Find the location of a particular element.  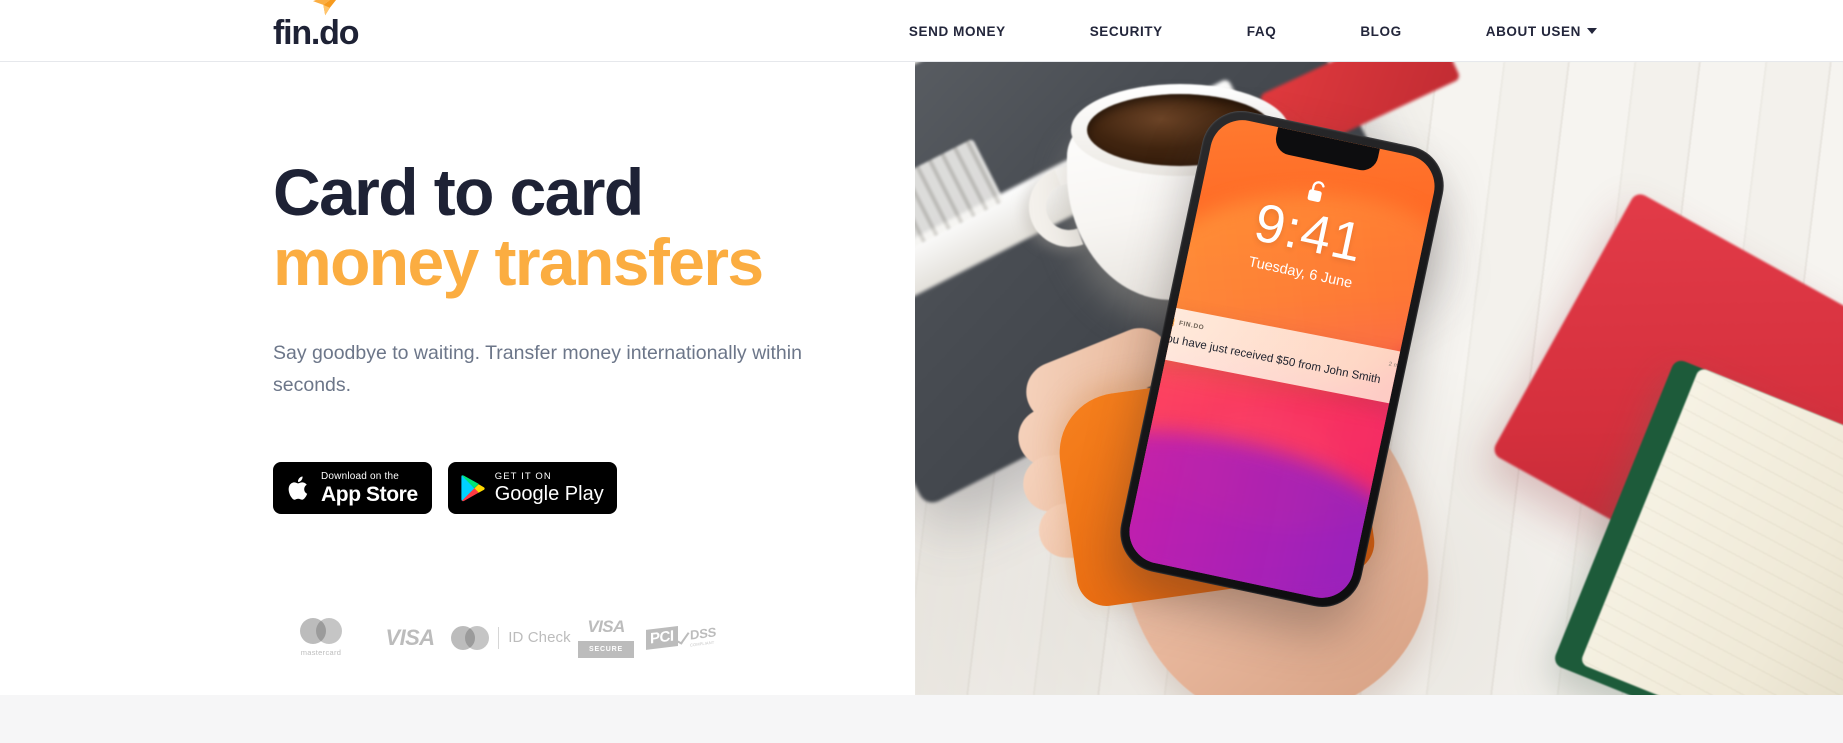

google-play-button: GET IT ON Google Play is located at coordinates (532, 488).